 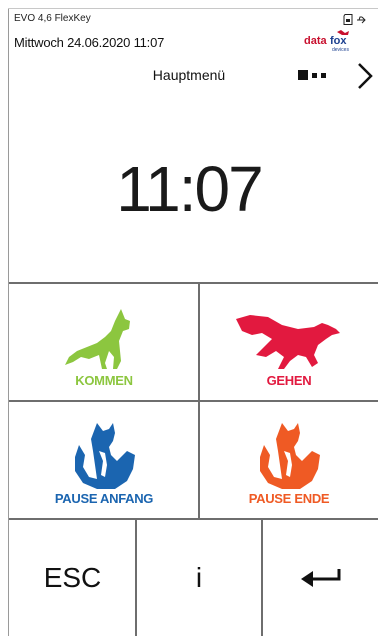 What do you see at coordinates (89, 42) in the screenshot?
I see `date-time: Mittwoch 24.06.2020 11:07` at bounding box center [89, 42].